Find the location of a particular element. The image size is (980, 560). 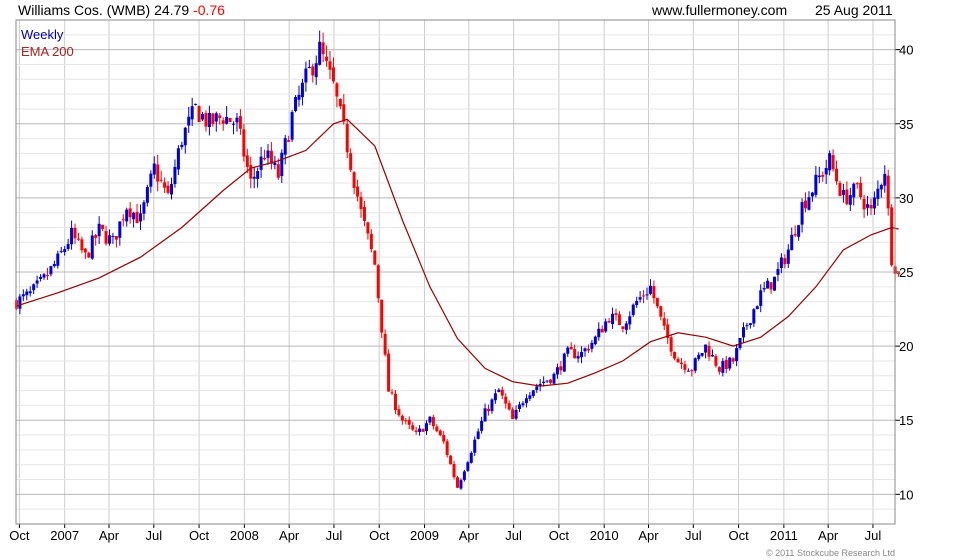

x-tick-label: Apr is located at coordinates (648, 535).